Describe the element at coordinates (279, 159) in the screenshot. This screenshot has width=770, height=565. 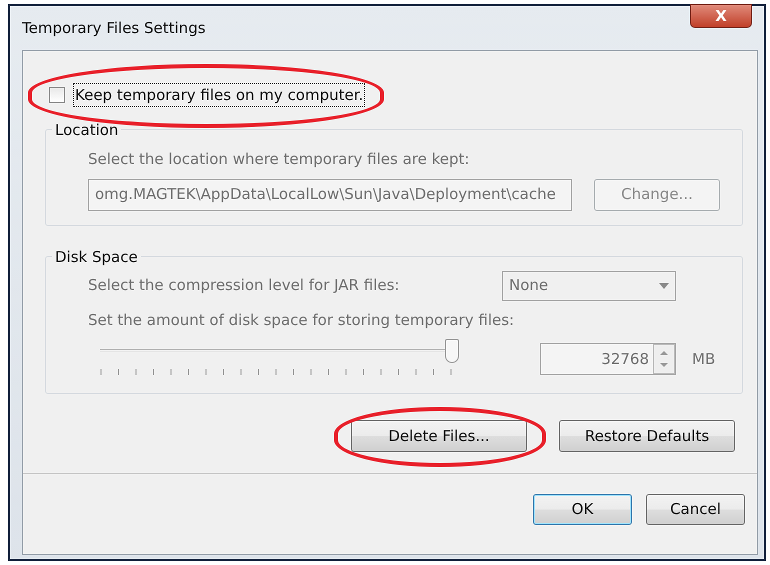
I see `location-prompt: Select the location where temporary files are kept:` at that location.